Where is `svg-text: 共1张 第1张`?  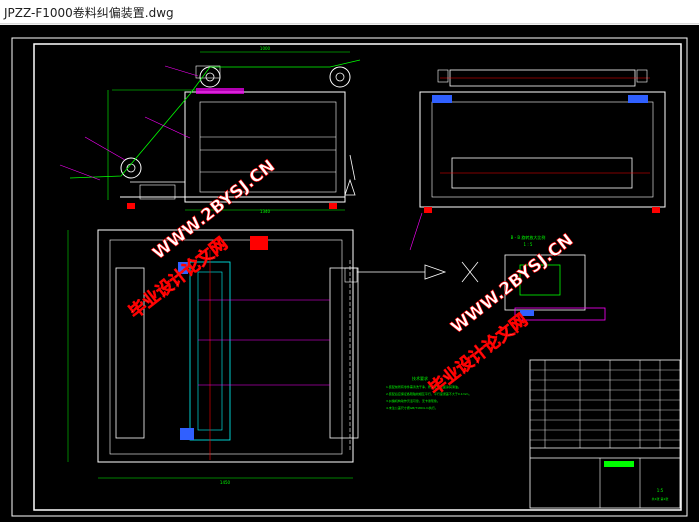 svg-text: 共1张 第1张 is located at coordinates (660, 498).